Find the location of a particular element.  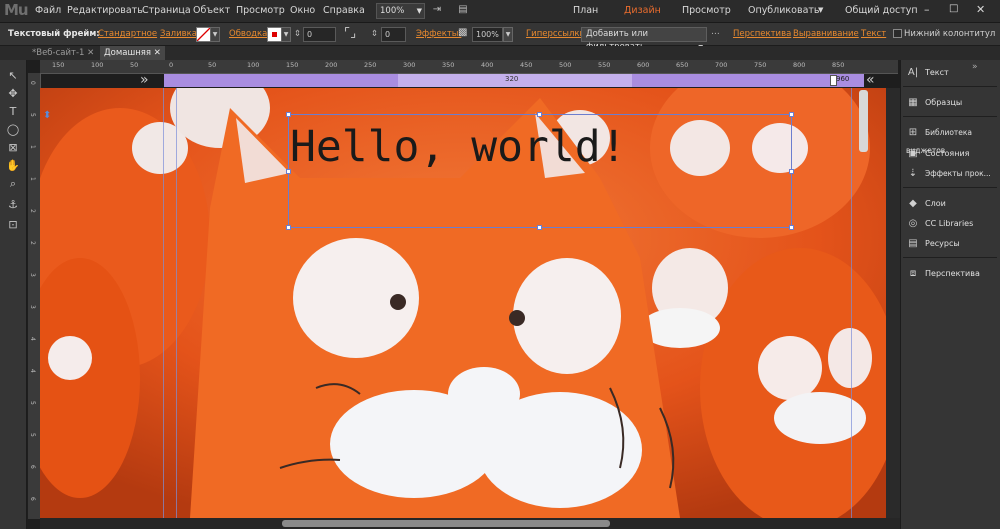

resize-handle-ml is located at coordinates (288, 171).